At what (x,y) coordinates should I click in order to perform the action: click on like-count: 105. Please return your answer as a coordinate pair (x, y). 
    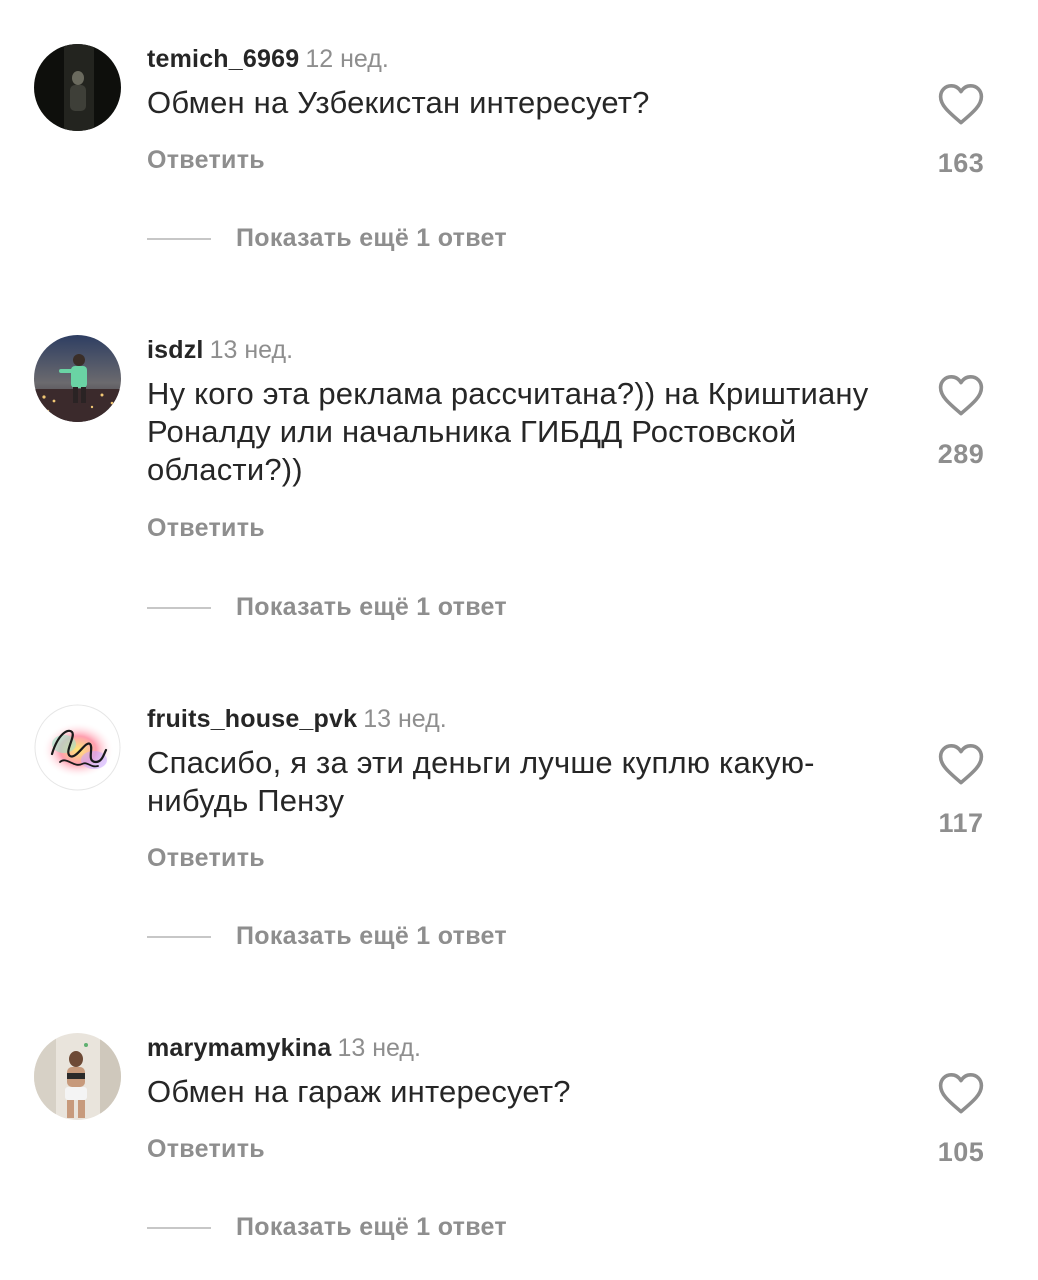
    Looking at the image, I should click on (961, 1152).